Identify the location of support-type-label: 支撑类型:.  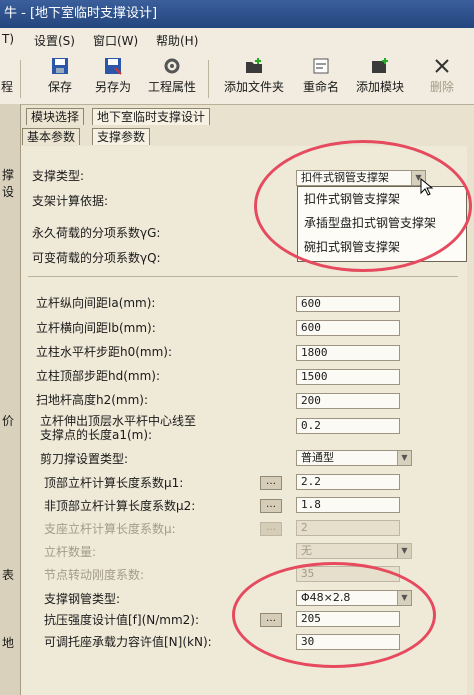
(58, 176).